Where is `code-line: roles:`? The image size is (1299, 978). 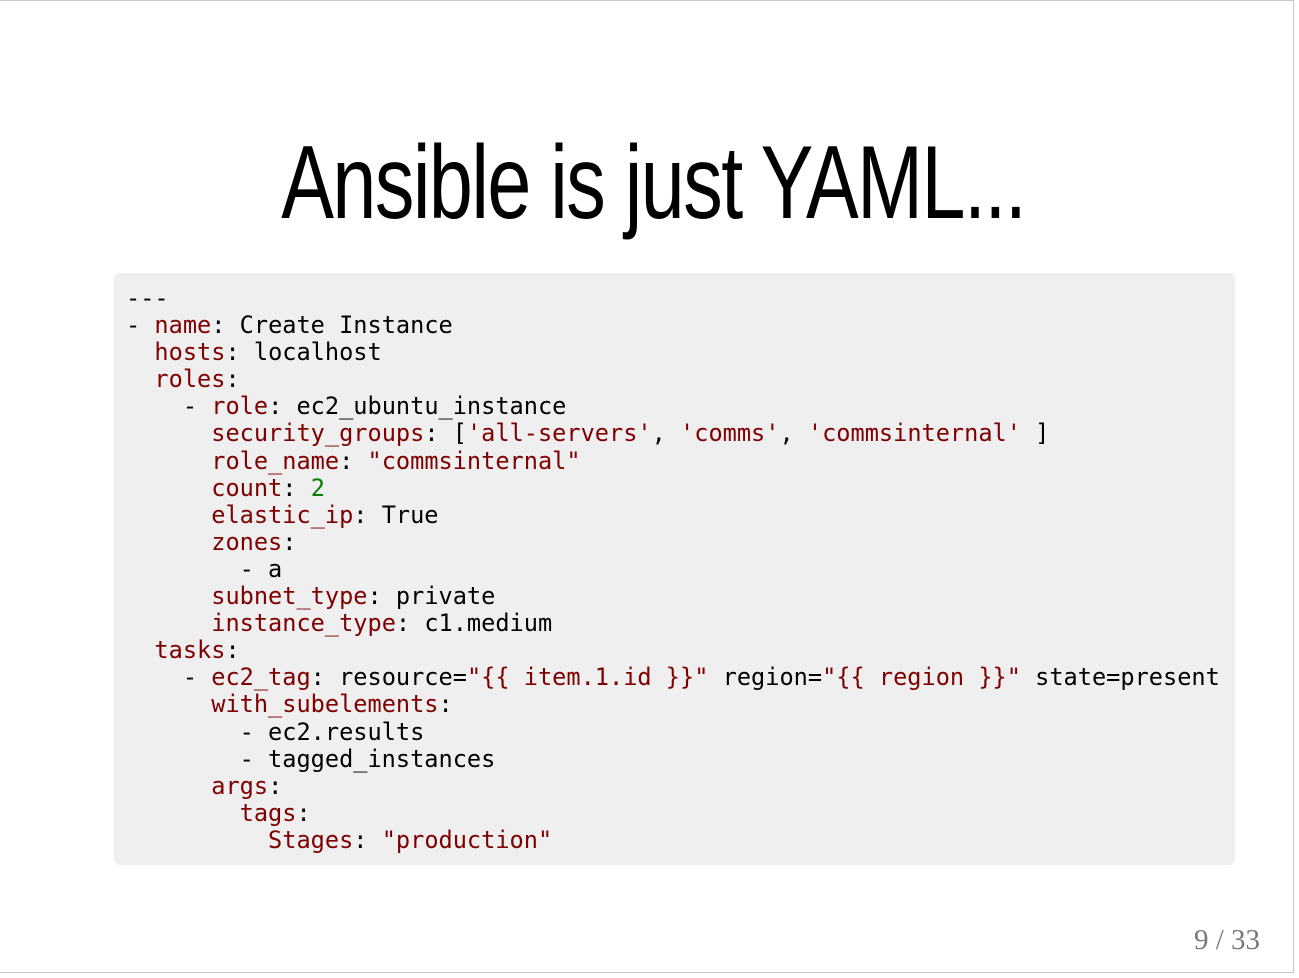
code-line: roles: is located at coordinates (680, 379).